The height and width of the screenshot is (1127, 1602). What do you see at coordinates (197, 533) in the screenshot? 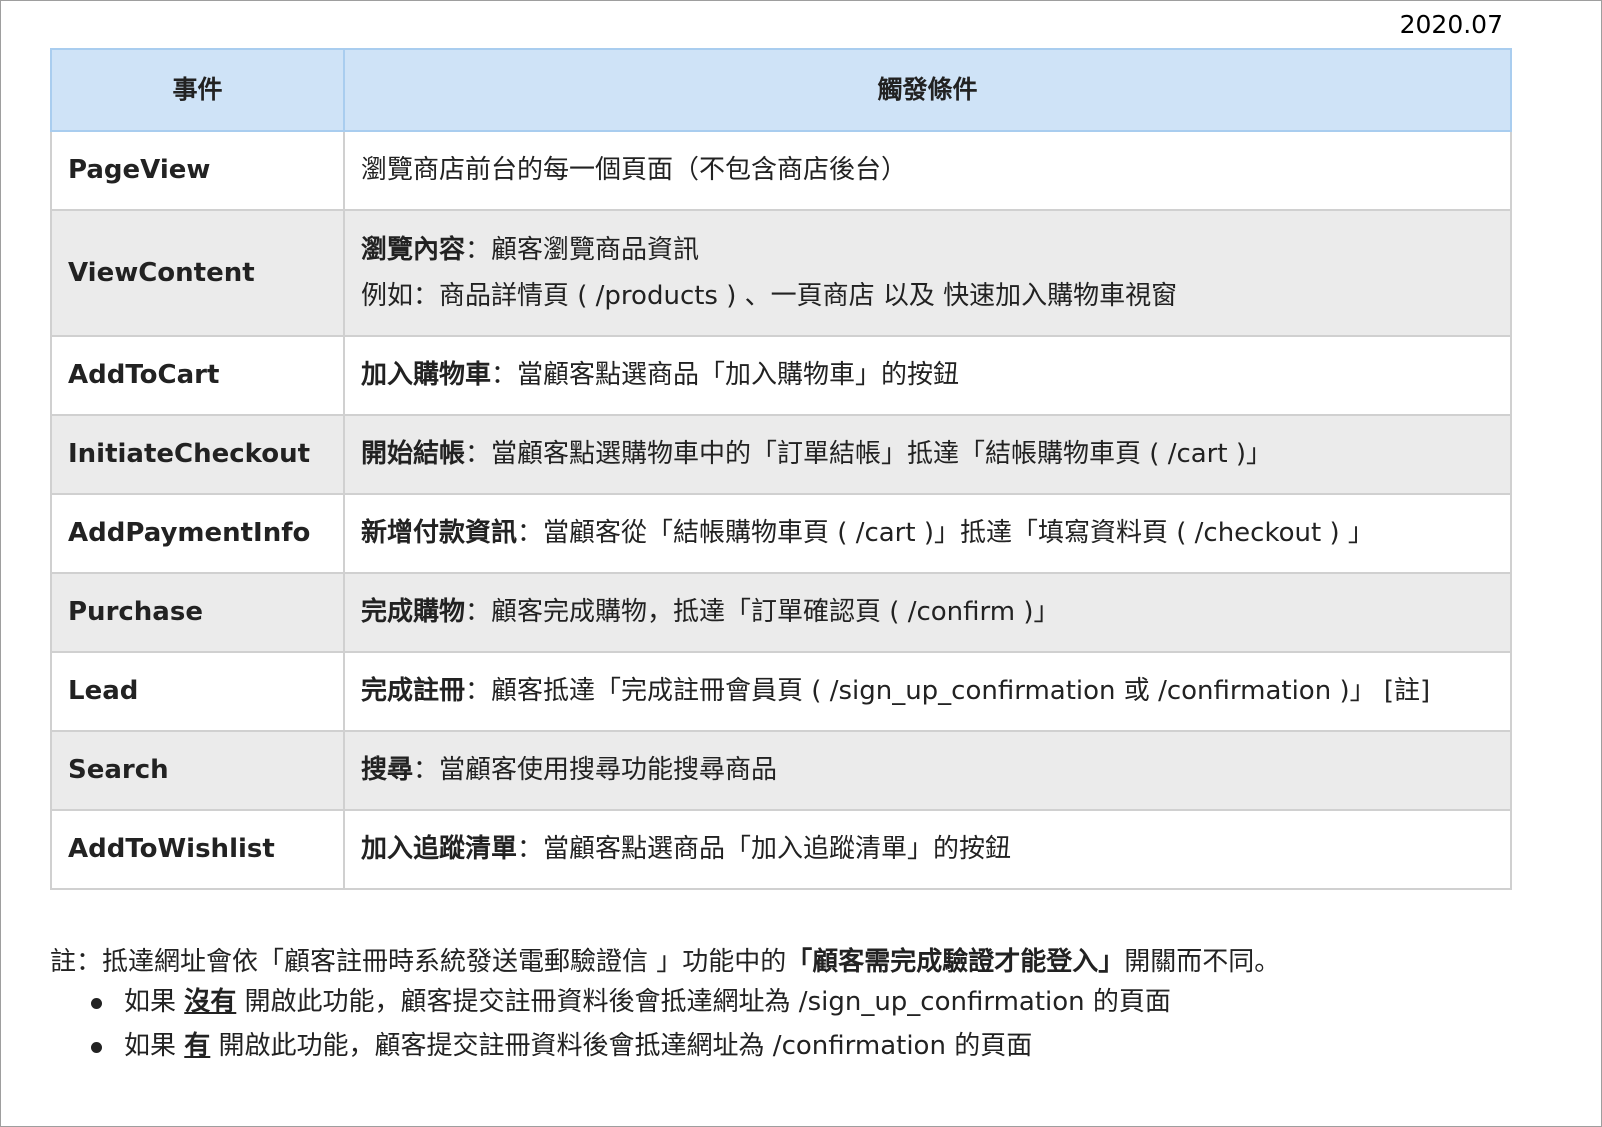
I see `event-name: AddPaymentInfo` at bounding box center [197, 533].